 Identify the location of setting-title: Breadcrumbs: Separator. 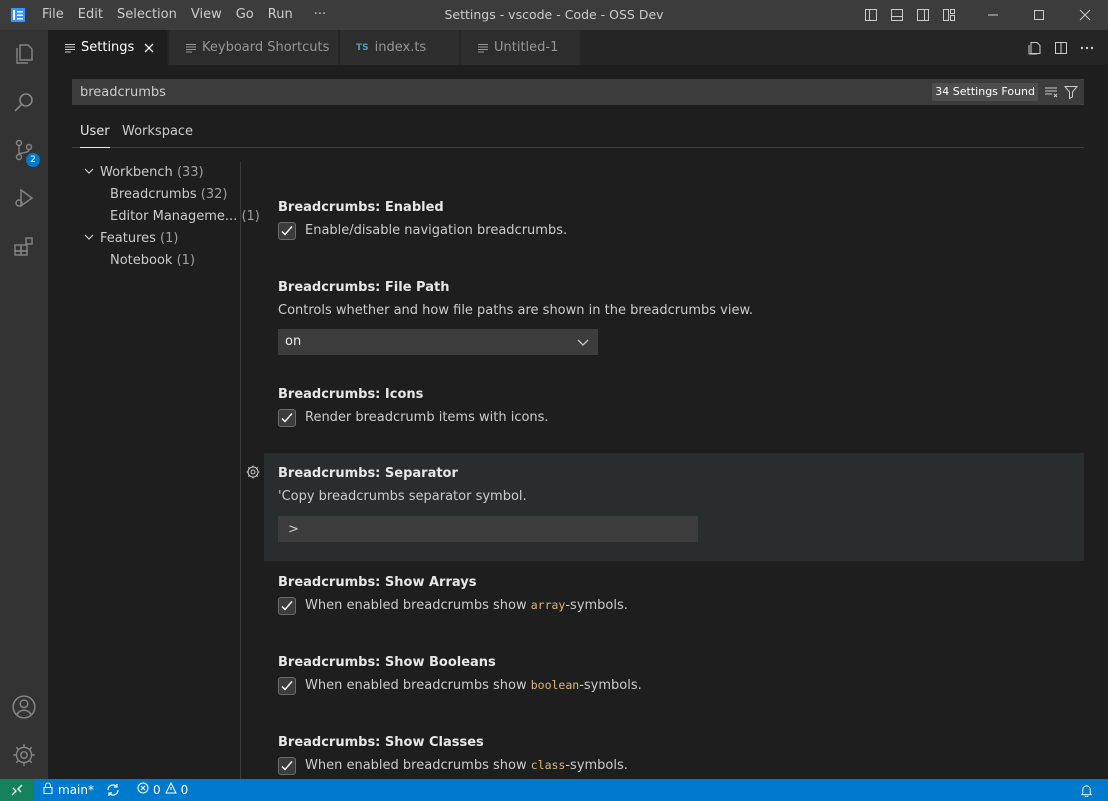
(368, 473).